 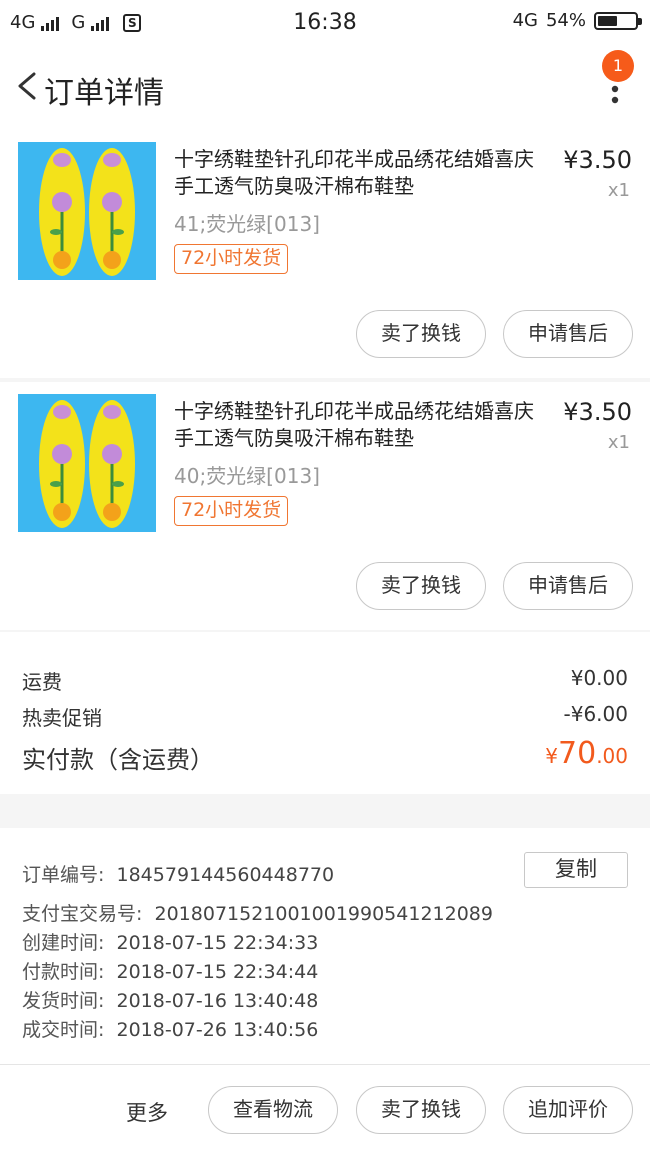 What do you see at coordinates (576, 870) in the screenshot?
I see `copy-button: 复制` at bounding box center [576, 870].